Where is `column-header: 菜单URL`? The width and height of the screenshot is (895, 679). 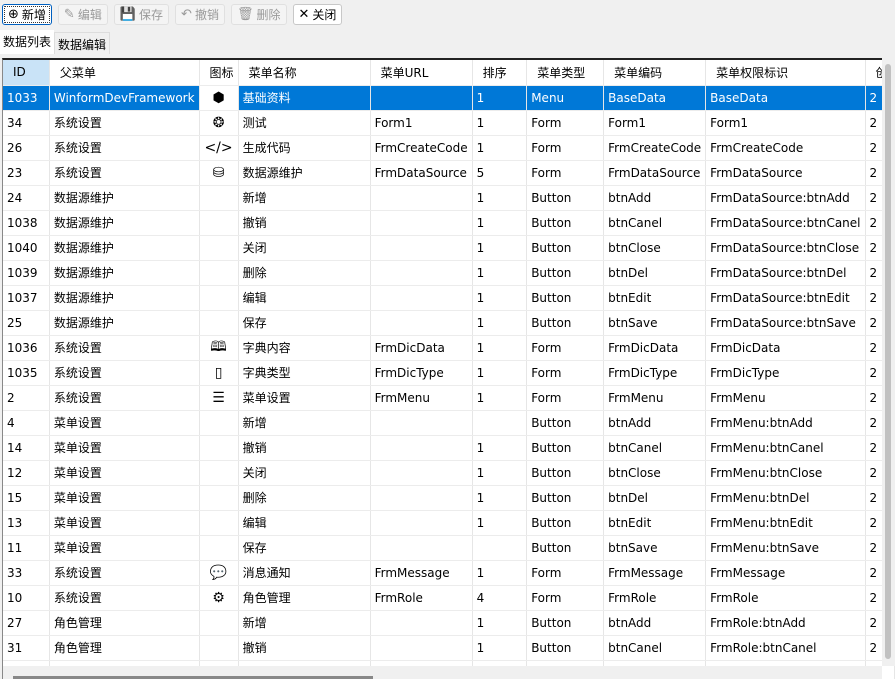 column-header: 菜单URL is located at coordinates (421, 73).